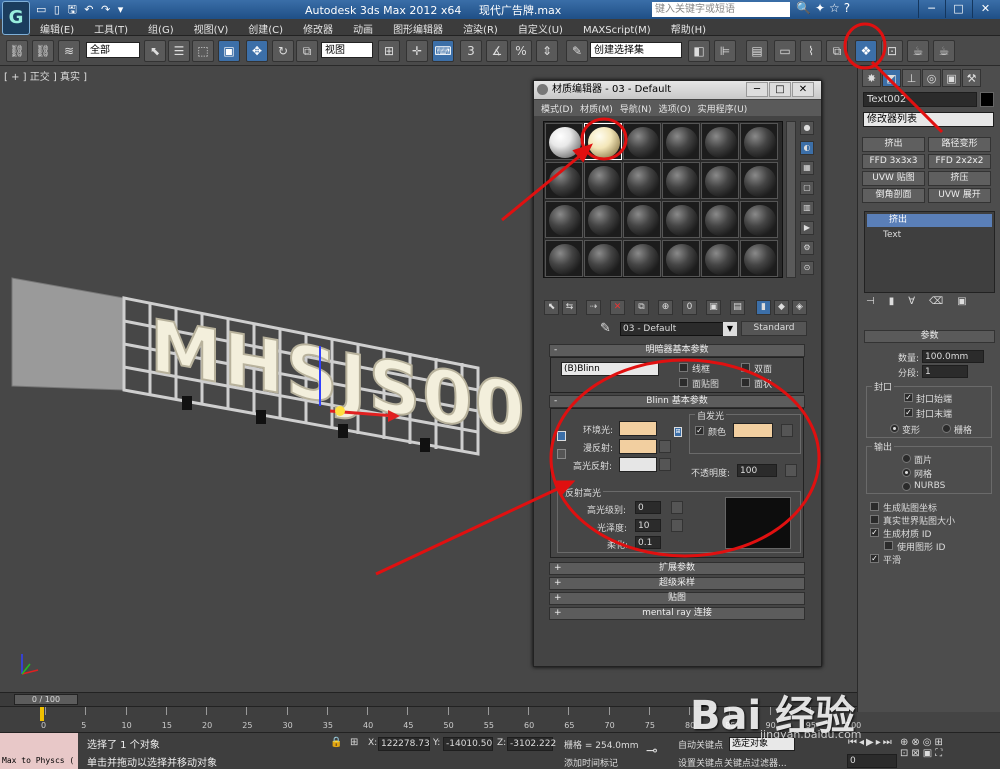 The width and height of the screenshot is (1000, 769). I want to click on me-menu-navigation: 导航(N), so click(632, 107).